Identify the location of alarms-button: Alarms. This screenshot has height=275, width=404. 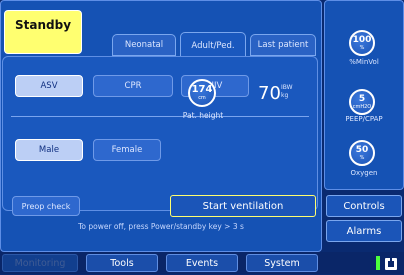
(364, 231).